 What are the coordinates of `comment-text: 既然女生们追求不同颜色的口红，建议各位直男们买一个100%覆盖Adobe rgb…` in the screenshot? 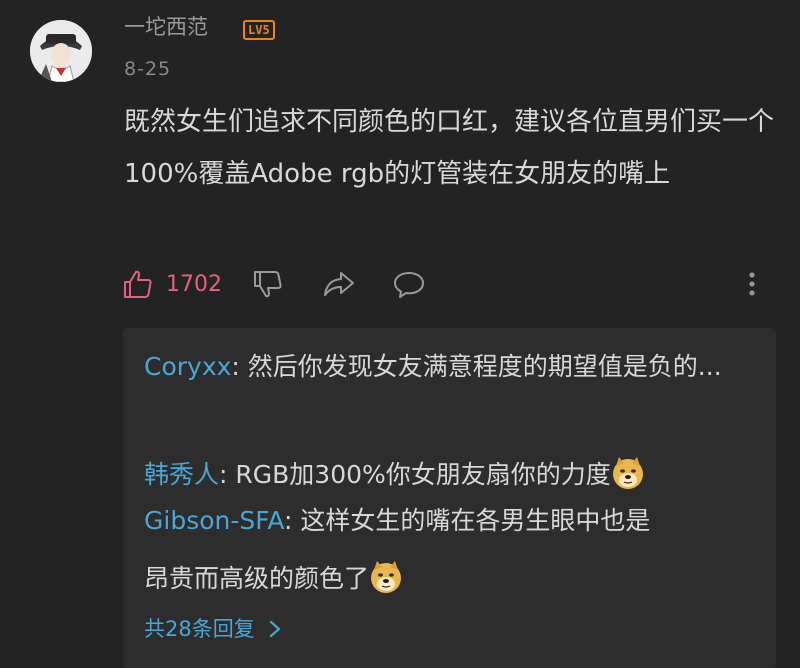 It's located at (449, 148).